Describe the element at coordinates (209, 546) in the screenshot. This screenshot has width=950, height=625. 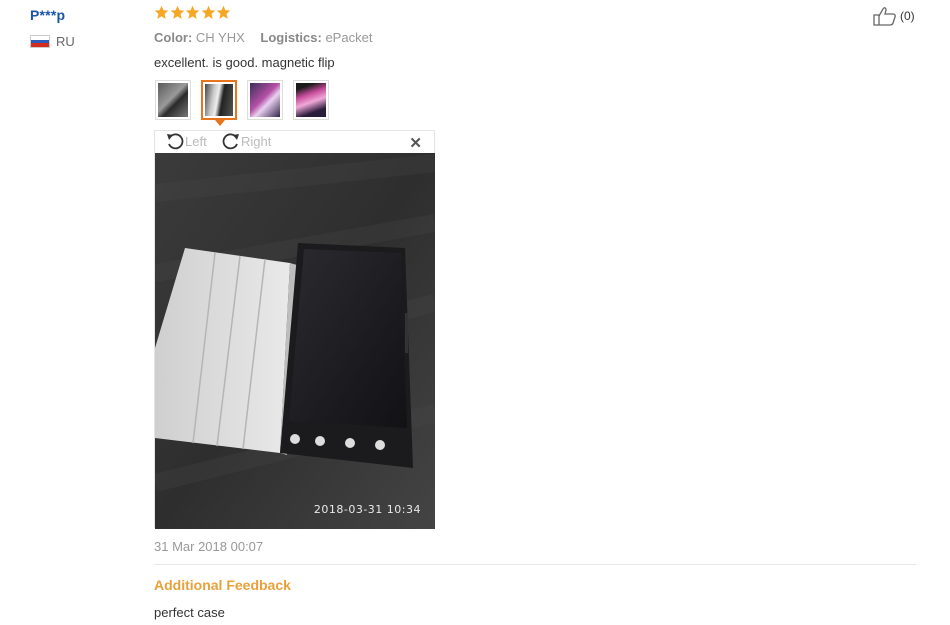
I see `review-date: 31 Mar 2018 00:07` at that location.